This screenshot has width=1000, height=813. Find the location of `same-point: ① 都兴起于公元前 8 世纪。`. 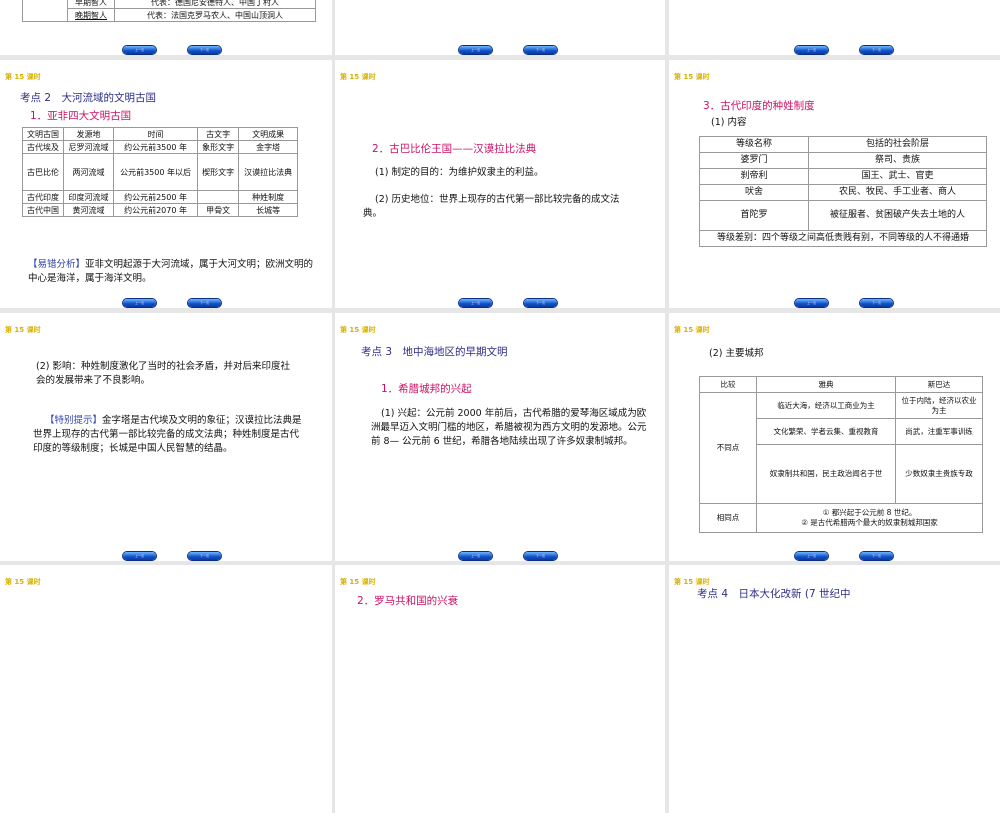

same-point: ① 都兴起于公元前 8 世纪。 is located at coordinates (869, 512).